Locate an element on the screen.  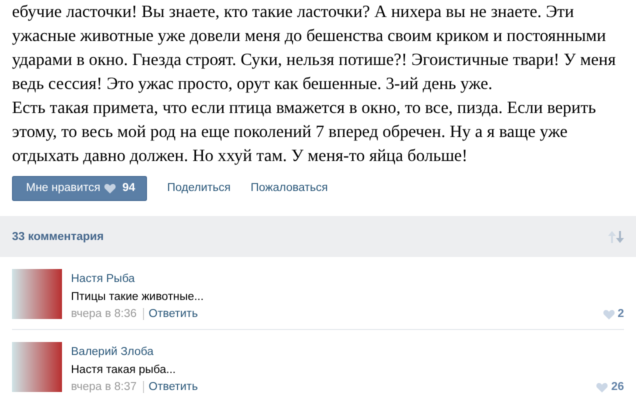
comment-like-button: 26 is located at coordinates (610, 387).